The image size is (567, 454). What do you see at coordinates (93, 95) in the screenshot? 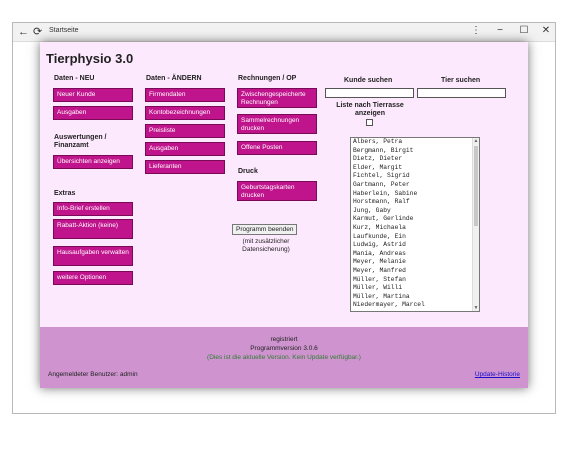
I see `new-customer-button: Neuer Kunde` at bounding box center [93, 95].